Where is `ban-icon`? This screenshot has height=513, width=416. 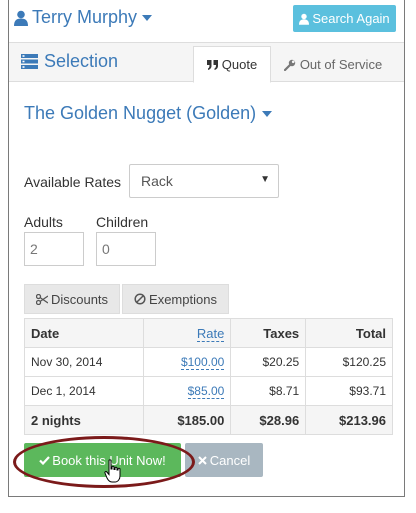
ban-icon is located at coordinates (140, 299).